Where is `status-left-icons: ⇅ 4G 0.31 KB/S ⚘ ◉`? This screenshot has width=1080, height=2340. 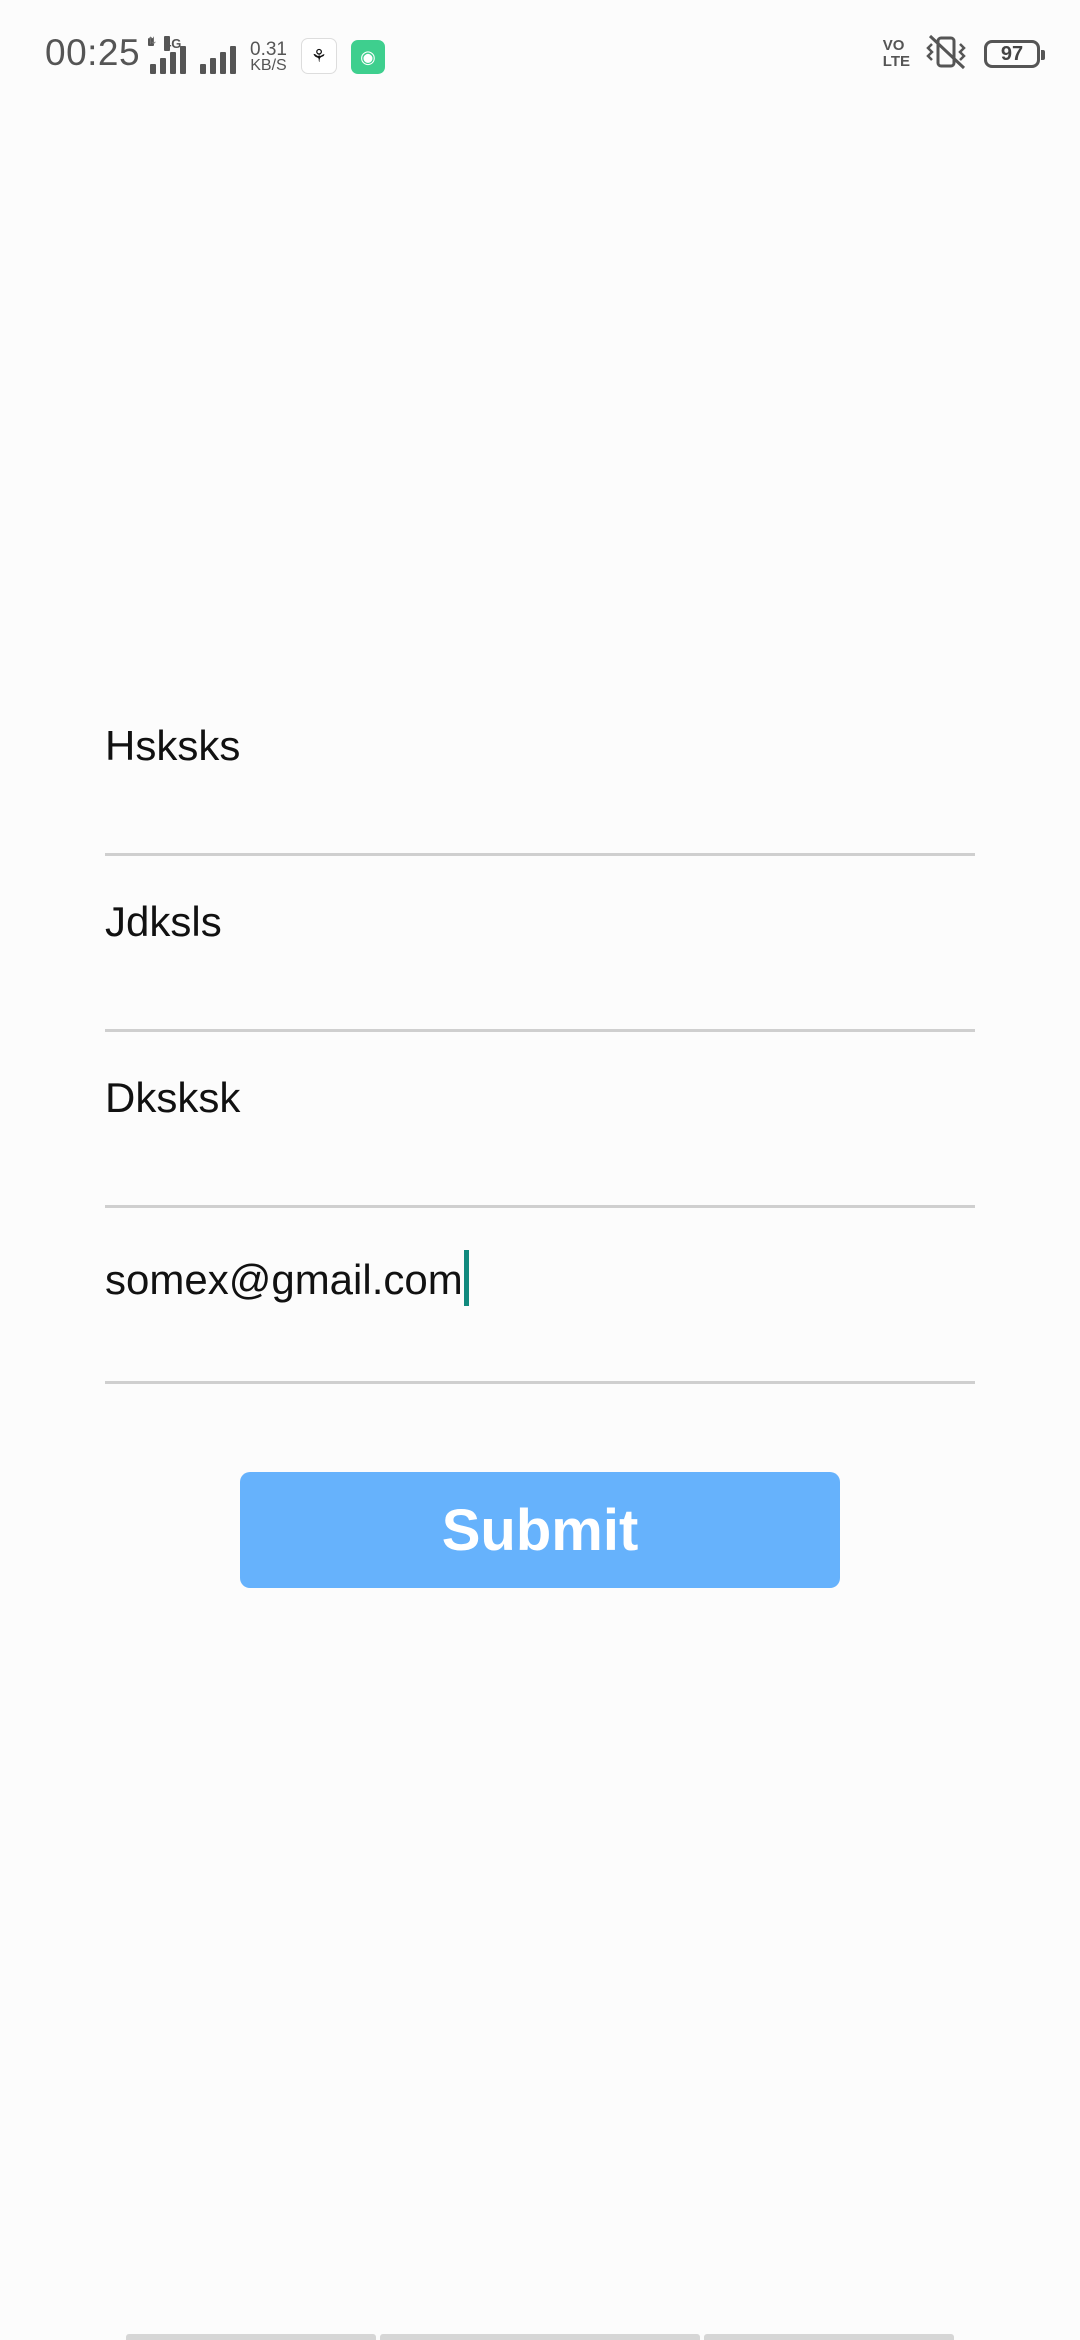 status-left-icons: ⇅ 4G 0.31 KB/S ⚘ ◉ is located at coordinates (266, 54).